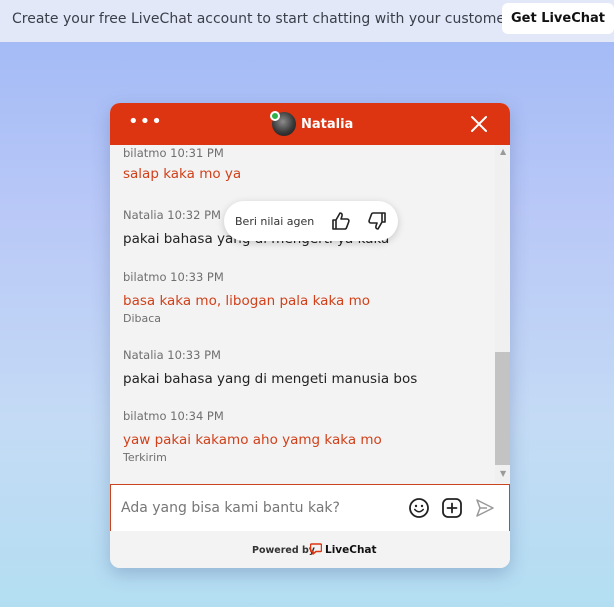  What do you see at coordinates (275, 116) in the screenshot?
I see `online-status-icon` at bounding box center [275, 116].